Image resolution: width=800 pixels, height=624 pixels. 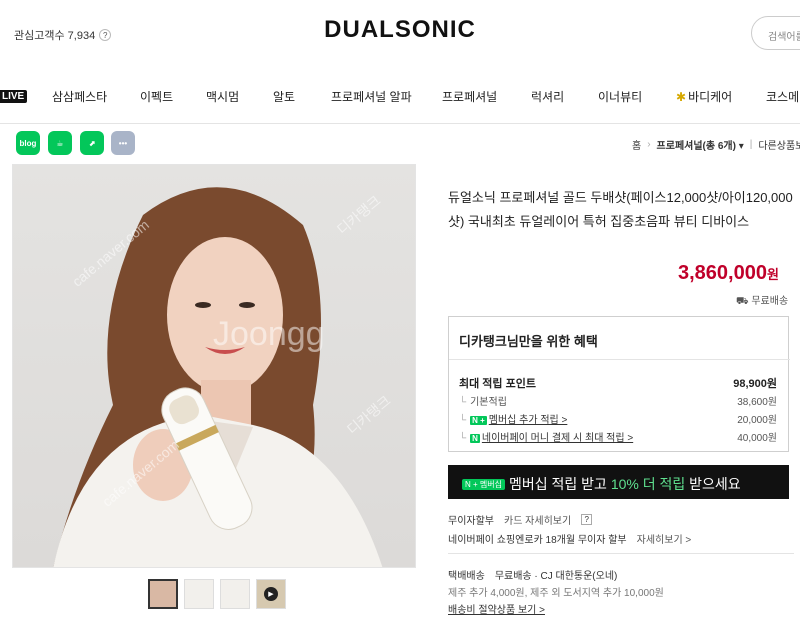 I want to click on play-icon: ▶, so click(x=271, y=594).